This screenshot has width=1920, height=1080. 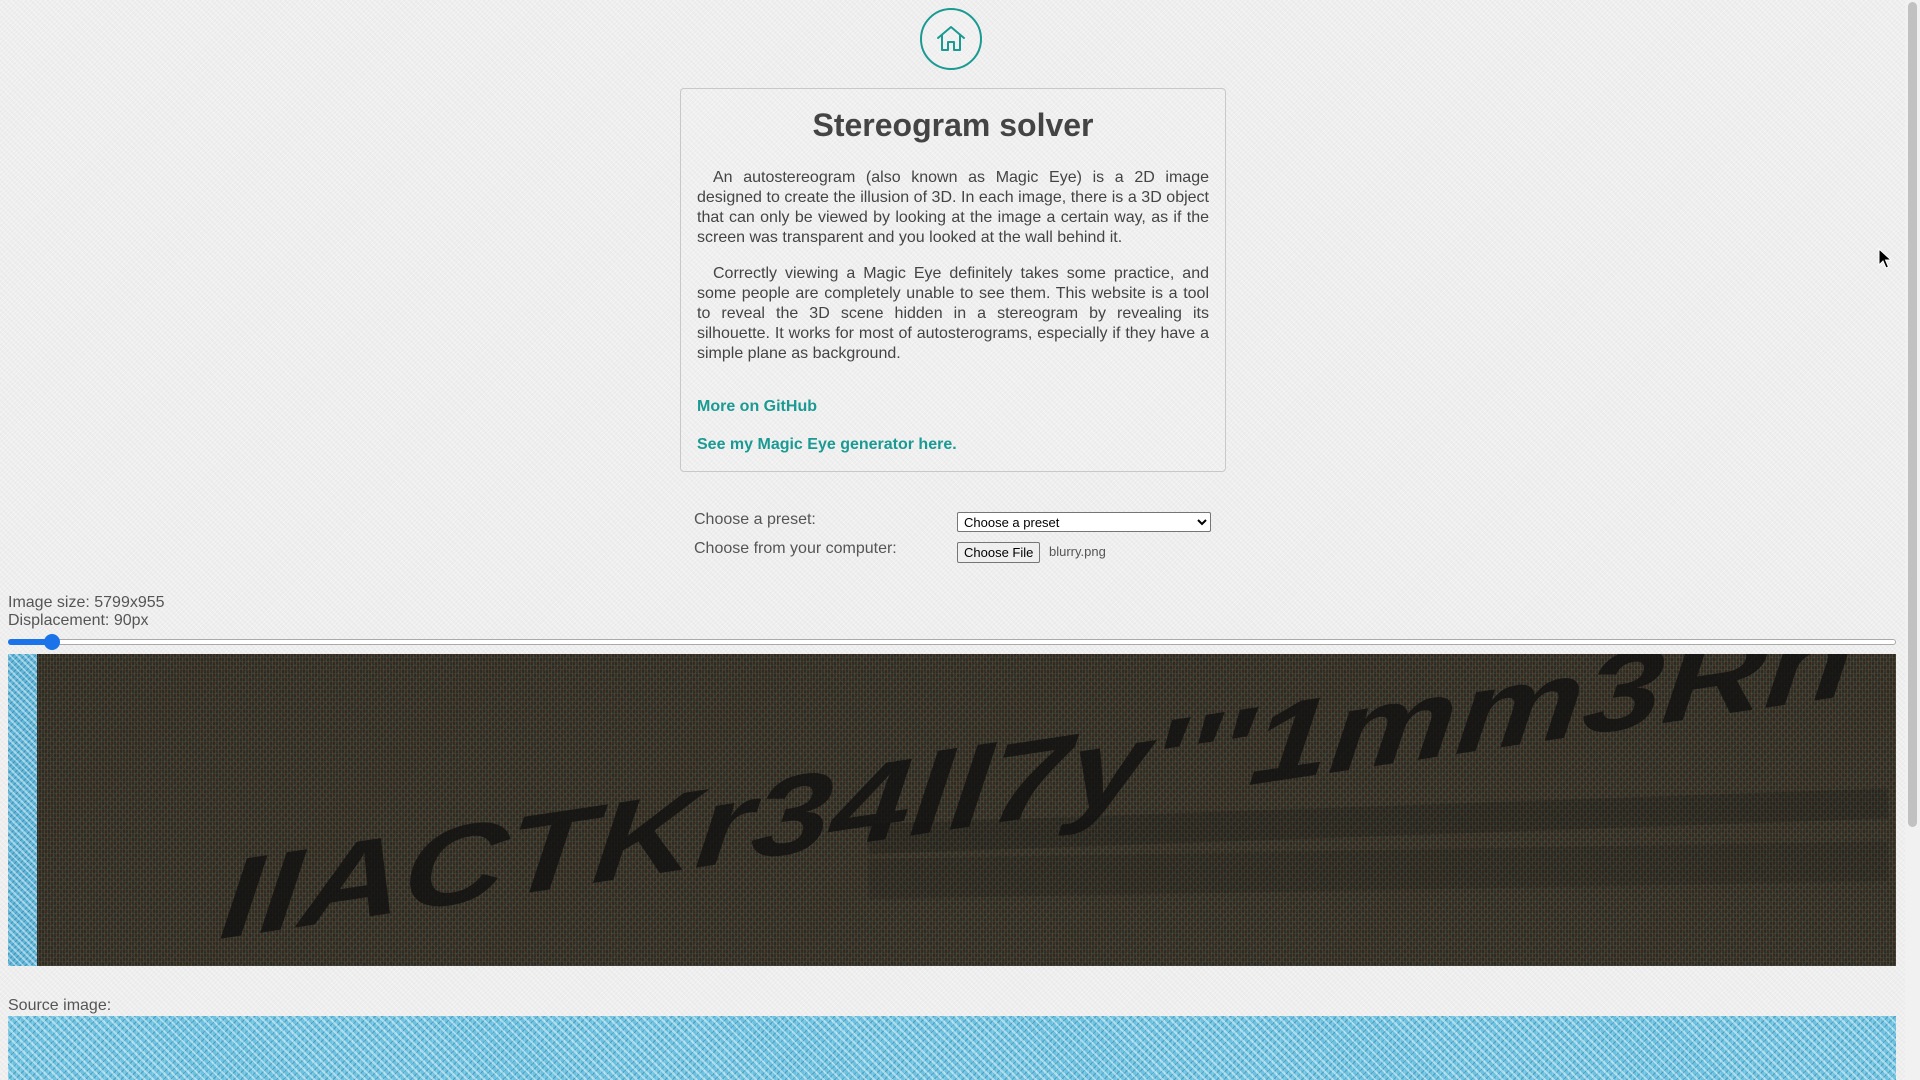 I want to click on file-row: Choose from your computer:, so click(x=795, y=549).